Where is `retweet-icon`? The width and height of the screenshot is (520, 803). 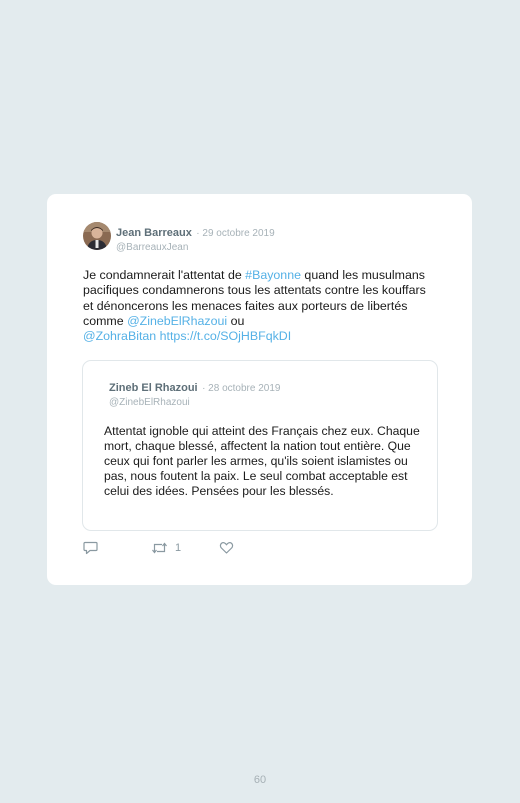 retweet-icon is located at coordinates (159, 548).